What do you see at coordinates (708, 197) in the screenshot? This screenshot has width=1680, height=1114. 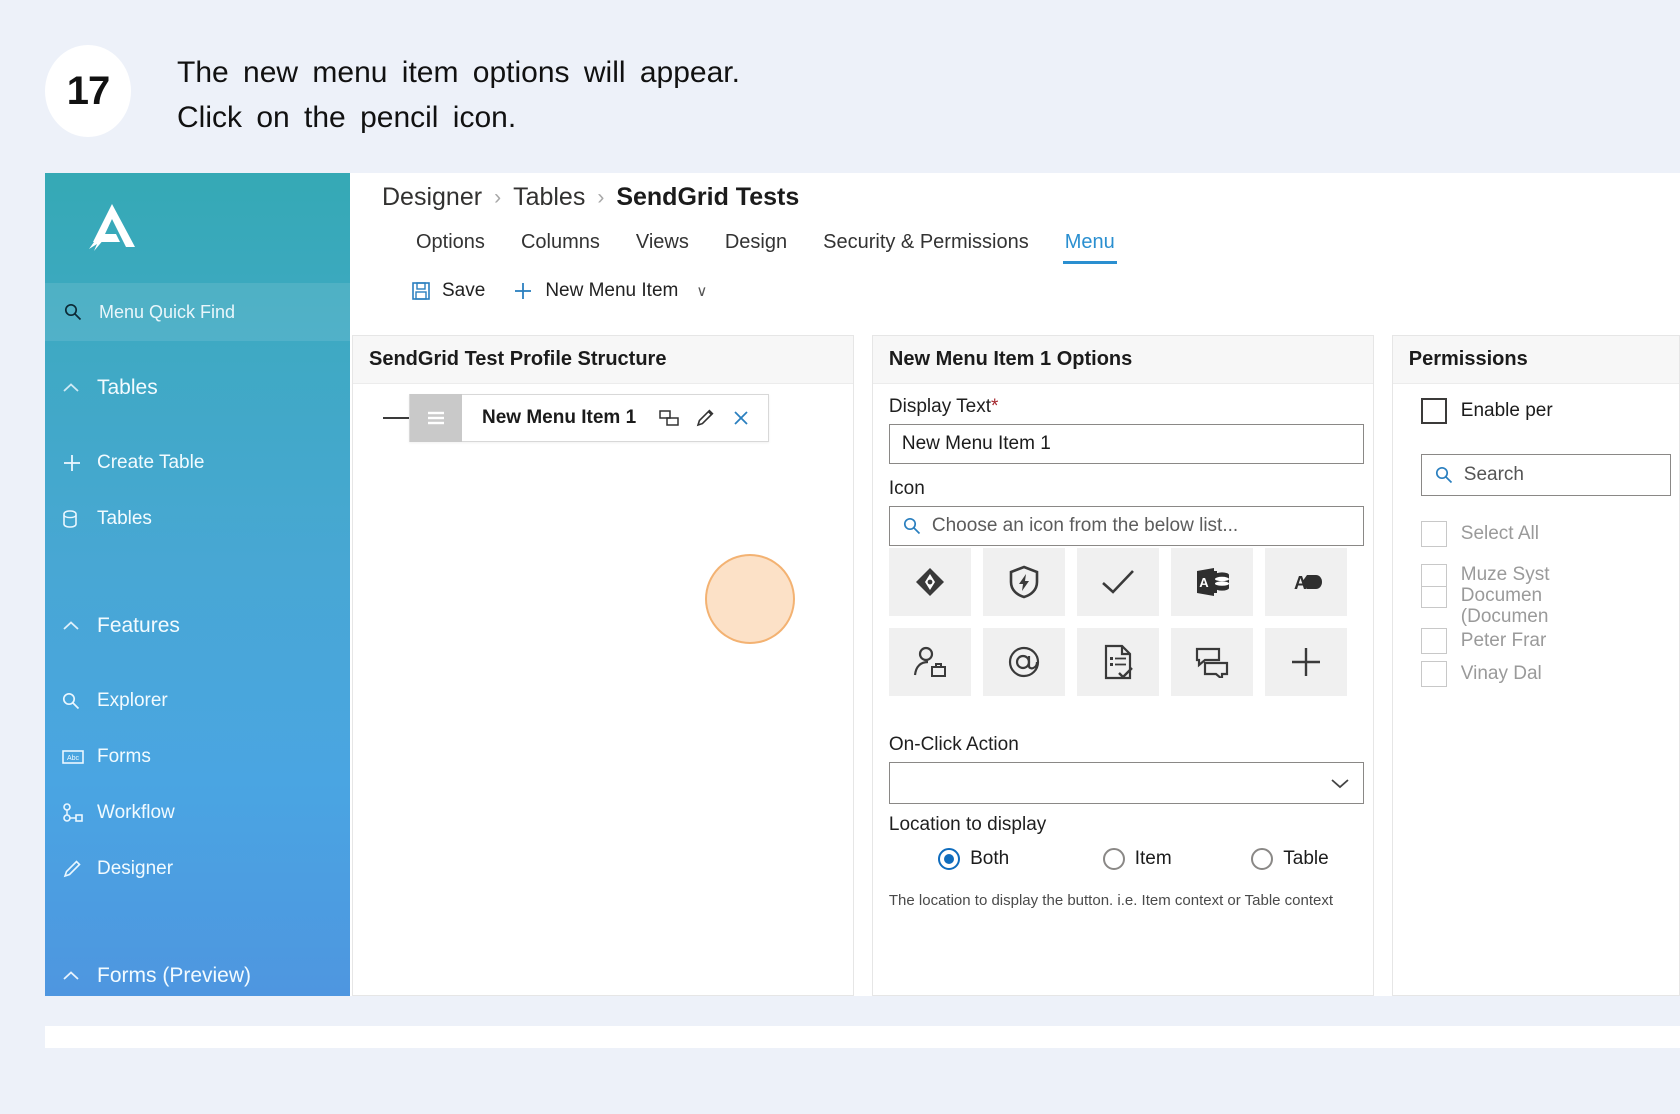 I see `breadcrumb-item-current: SendGrid Tests` at bounding box center [708, 197].